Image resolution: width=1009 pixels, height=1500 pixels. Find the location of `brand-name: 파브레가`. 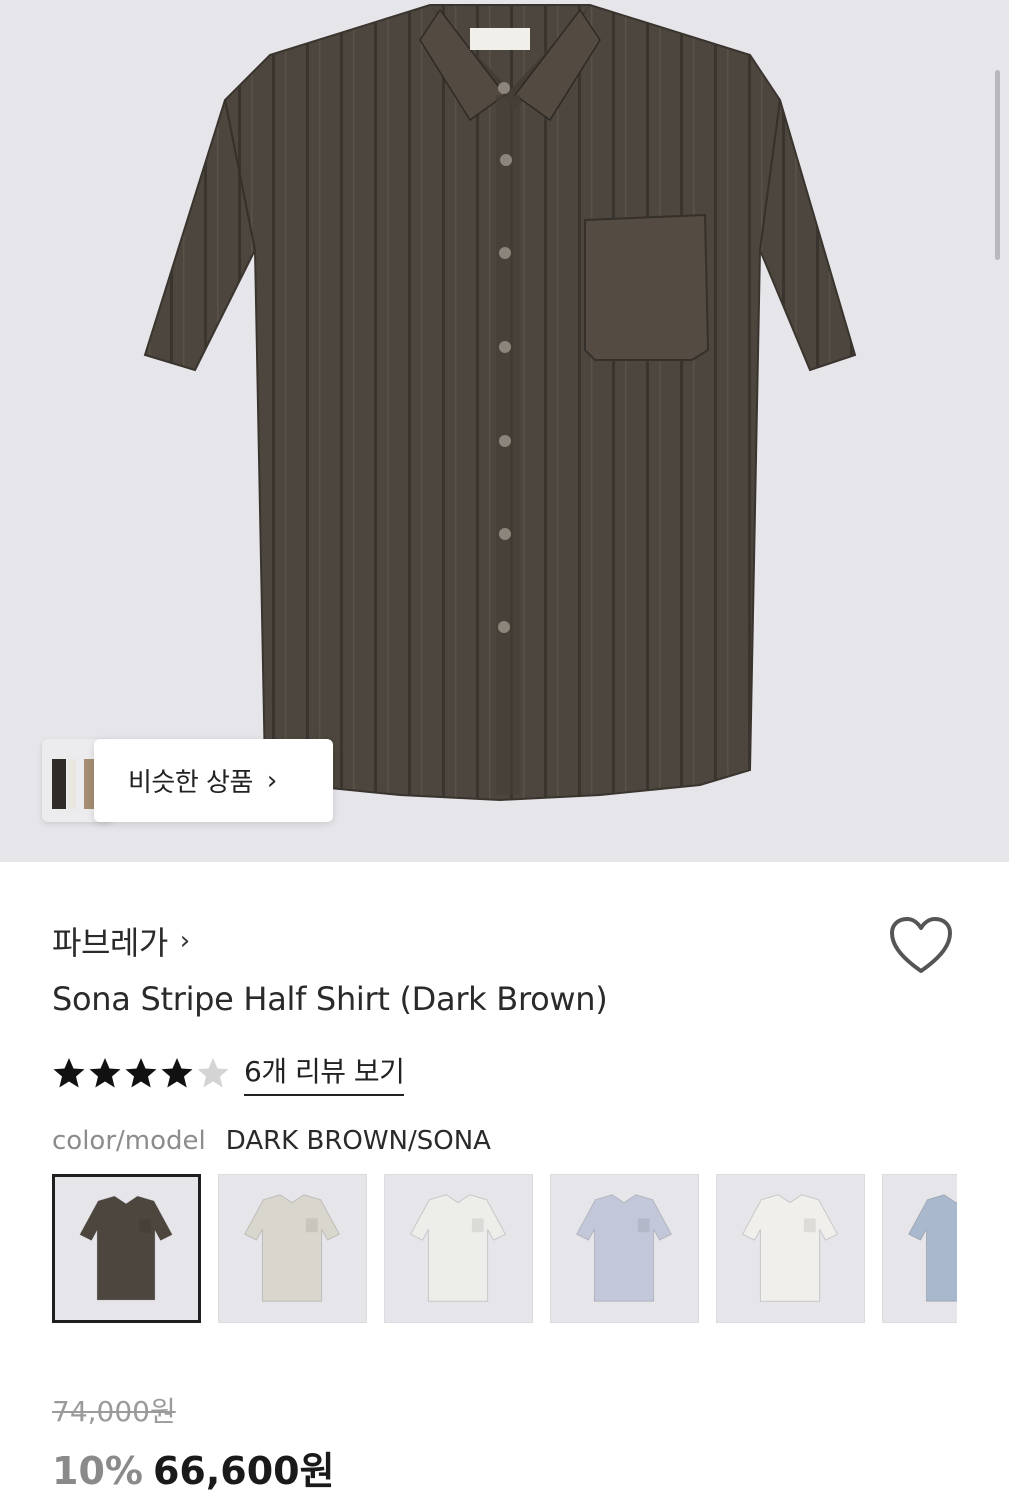

brand-name: 파브레가 is located at coordinates (110, 943).